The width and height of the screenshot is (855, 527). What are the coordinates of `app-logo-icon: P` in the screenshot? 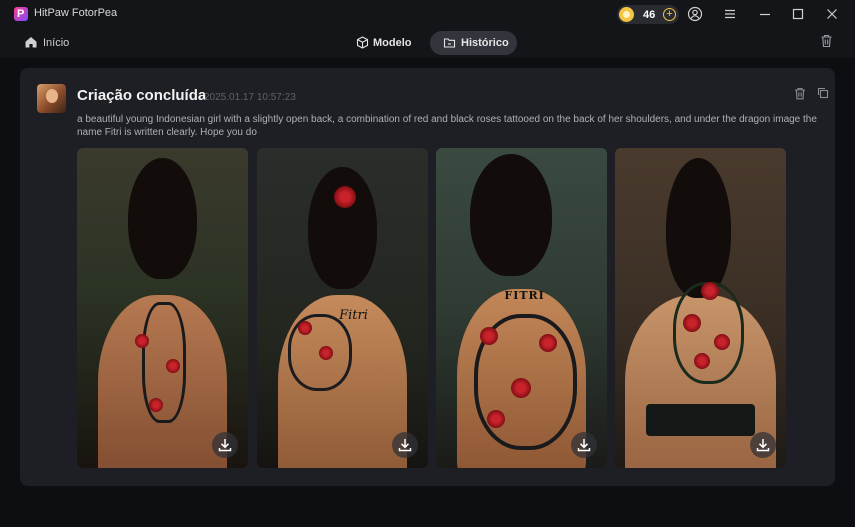 It's located at (21, 14).